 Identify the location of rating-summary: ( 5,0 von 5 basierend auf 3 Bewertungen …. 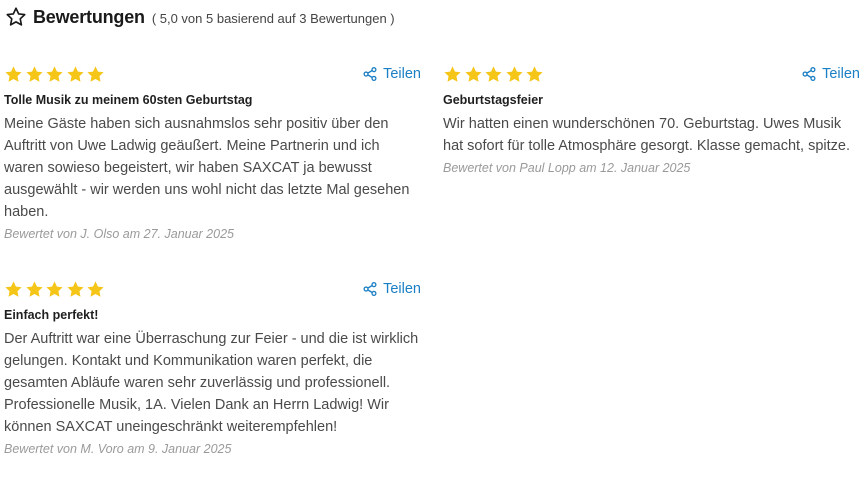
(273, 18).